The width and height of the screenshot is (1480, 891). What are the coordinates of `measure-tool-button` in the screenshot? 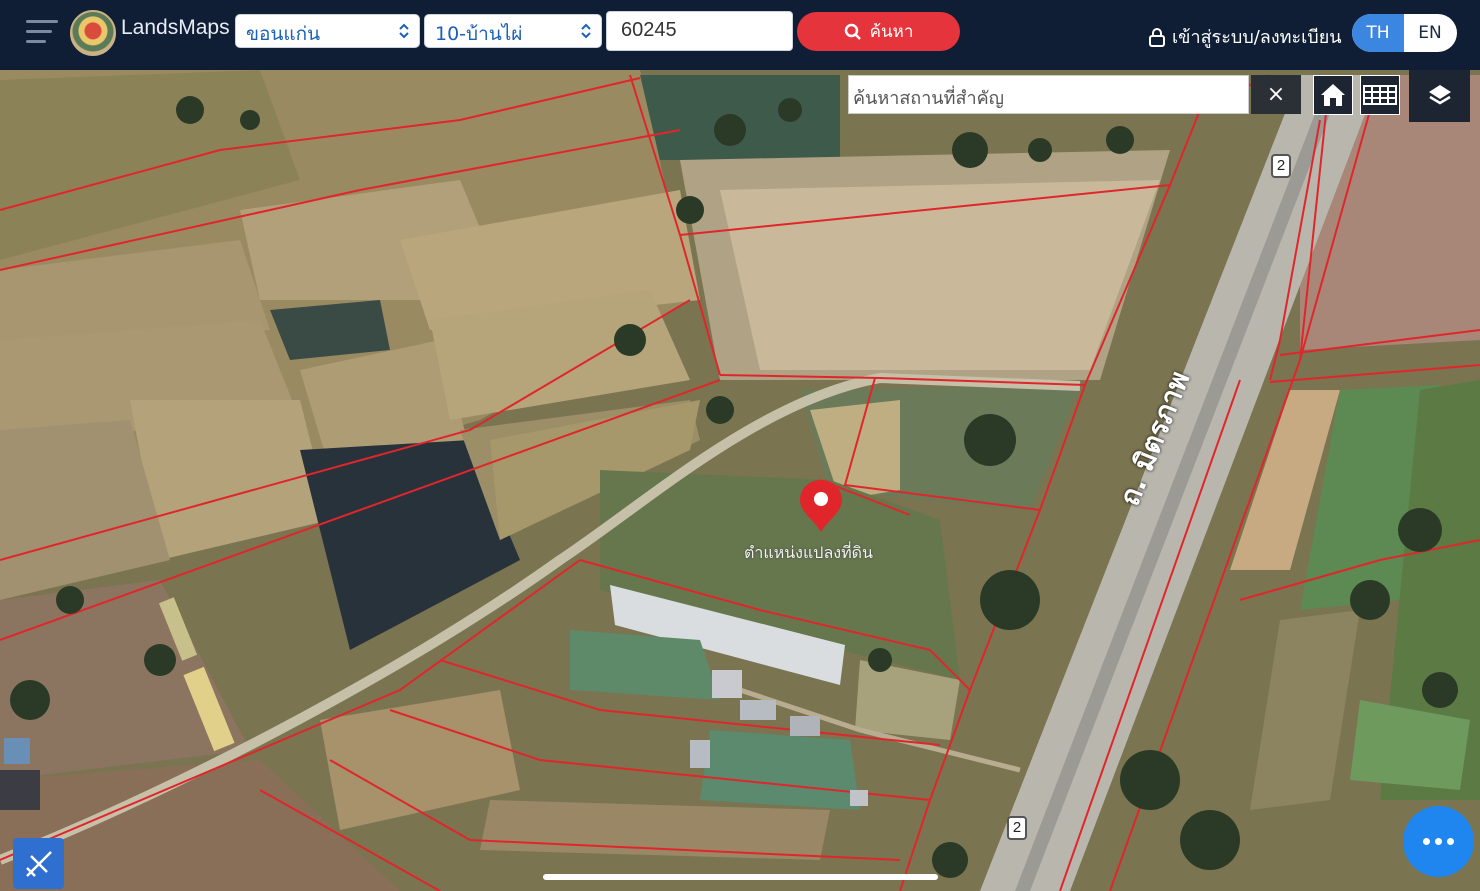 It's located at (38, 863).